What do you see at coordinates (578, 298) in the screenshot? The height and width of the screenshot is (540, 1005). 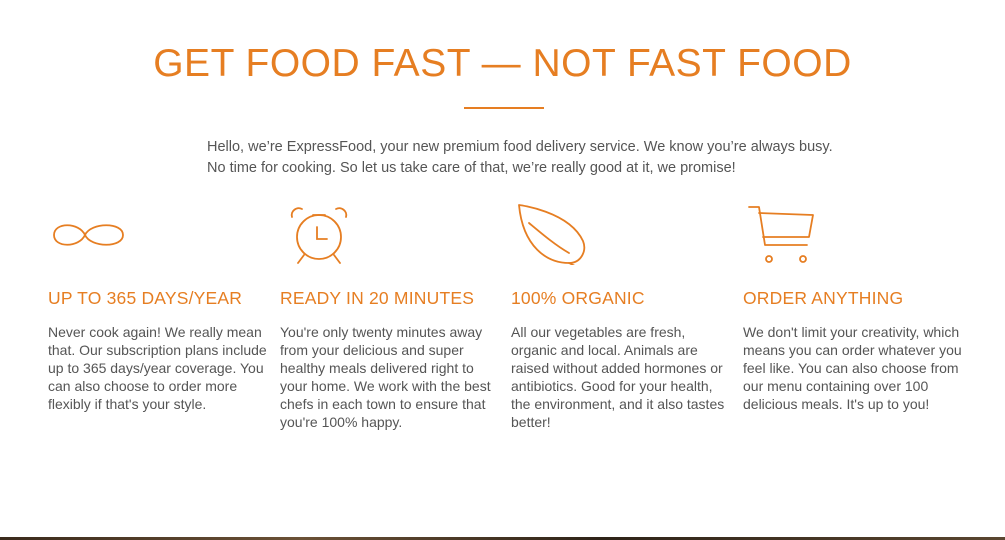 I see `feature-title: 100% ORGANIC` at bounding box center [578, 298].